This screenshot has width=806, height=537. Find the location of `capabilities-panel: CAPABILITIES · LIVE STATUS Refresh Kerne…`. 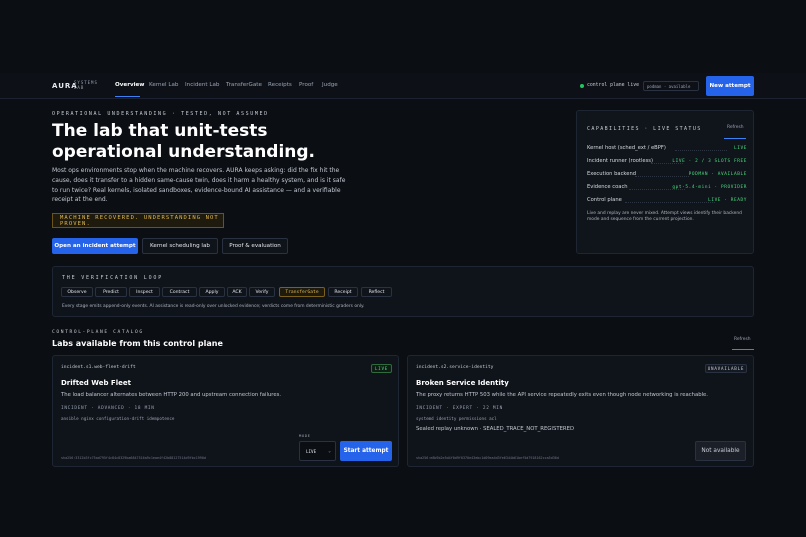

capabilities-panel: CAPABILITIES · LIVE STATUS Refresh Kerne… is located at coordinates (665, 182).